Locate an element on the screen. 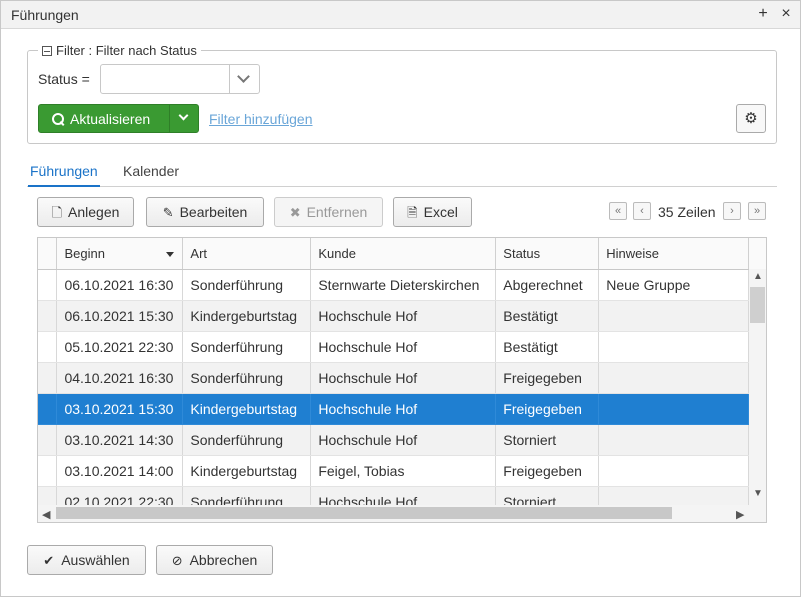  header-filler is located at coordinates (757, 254).